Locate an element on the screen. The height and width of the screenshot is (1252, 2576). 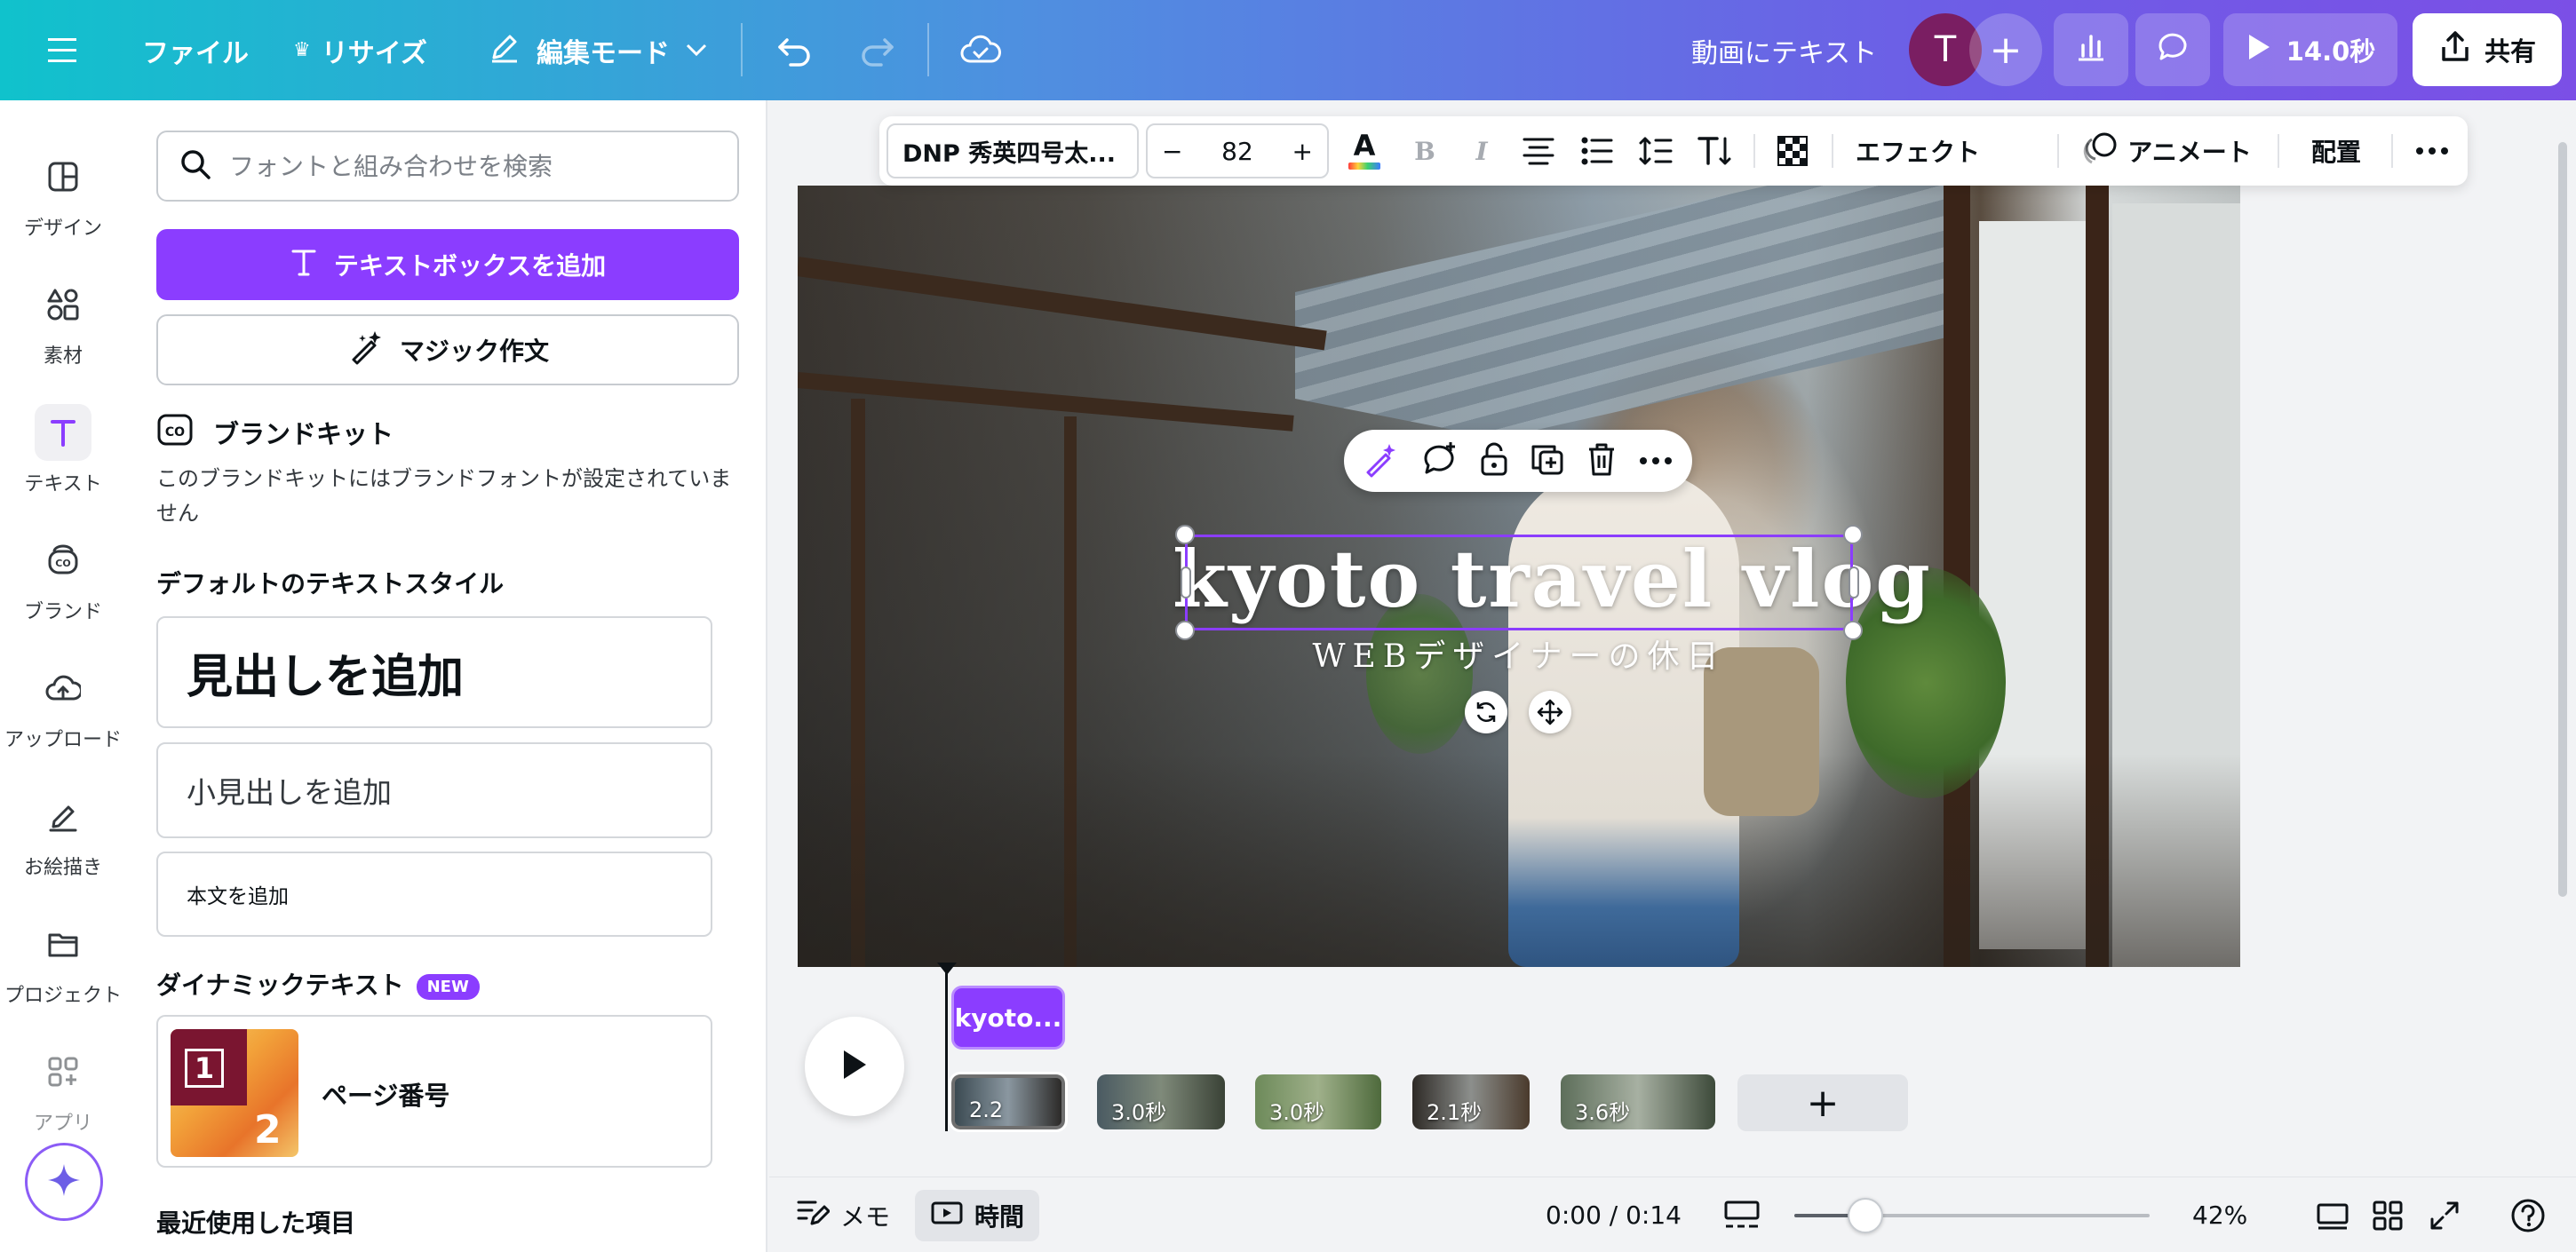
bold-icon: B is located at coordinates (1425, 151).